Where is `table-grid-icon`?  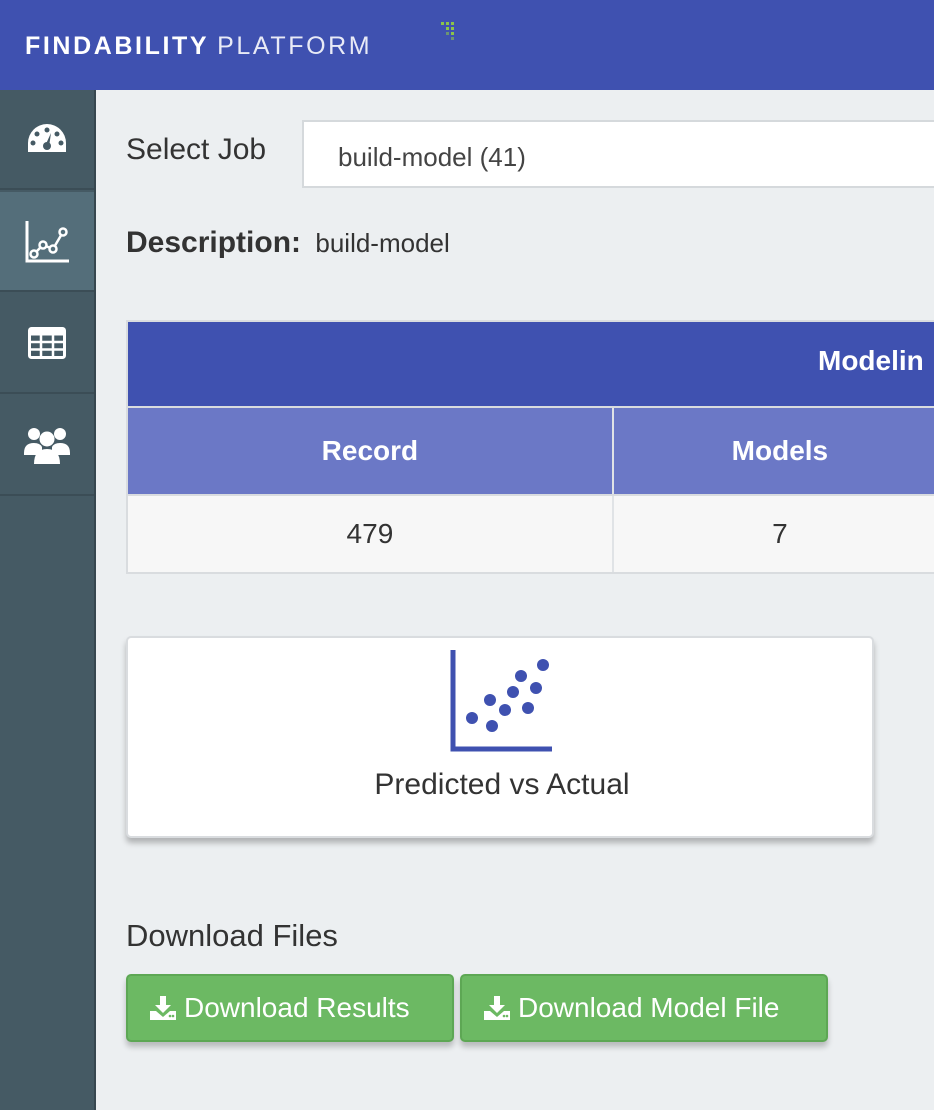
table-grid-icon is located at coordinates (47, 343).